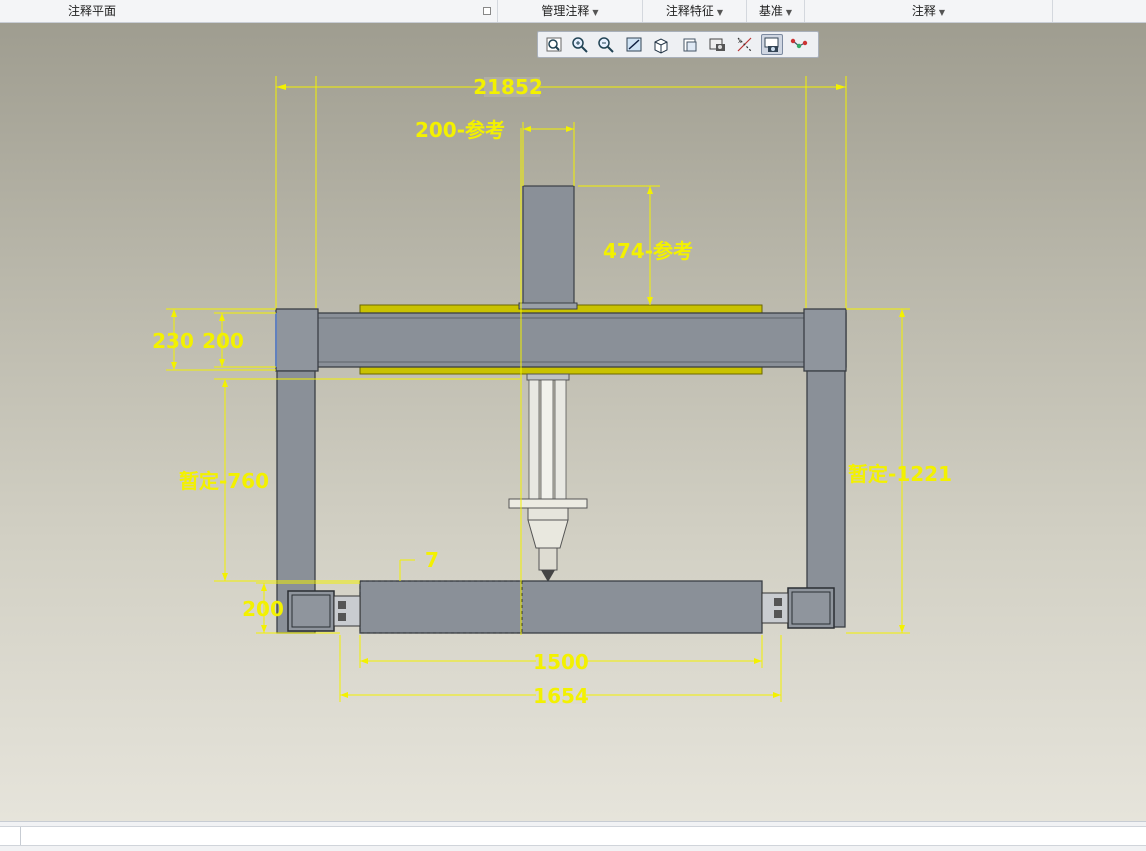 The width and height of the screenshot is (1146, 851). Describe the element at coordinates (561, 607) in the screenshot. I see `bottom-bed` at that location.